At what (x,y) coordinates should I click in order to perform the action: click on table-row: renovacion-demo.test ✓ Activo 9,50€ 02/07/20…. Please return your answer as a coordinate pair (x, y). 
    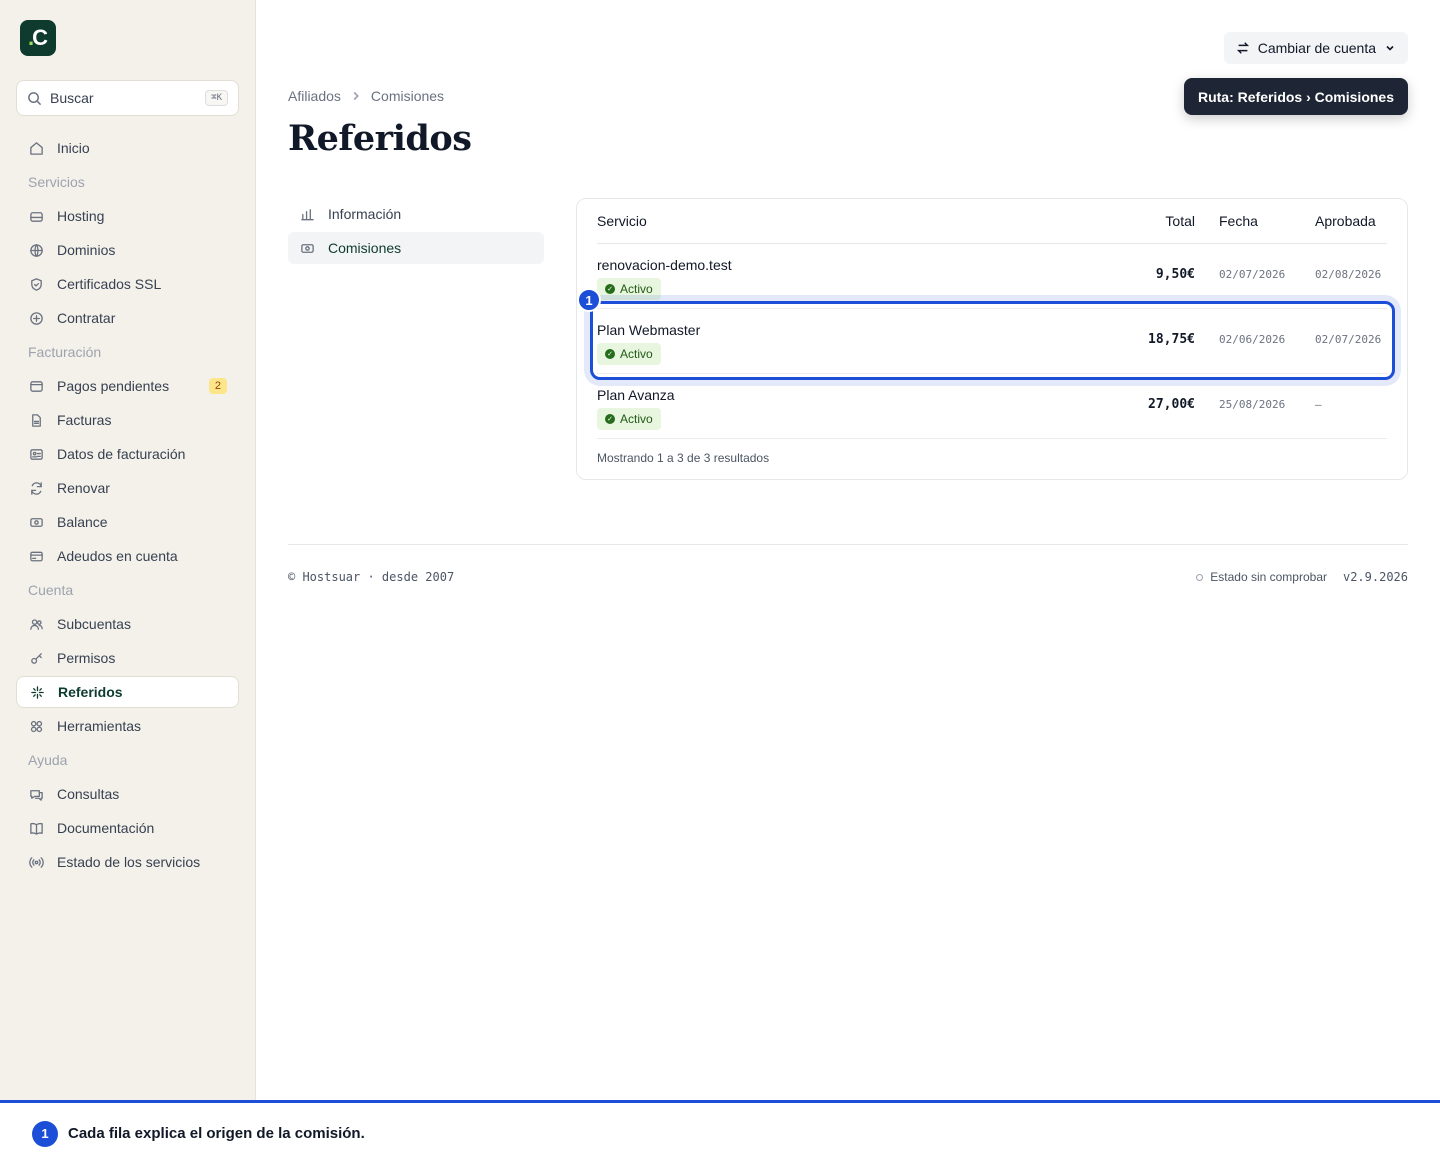
    Looking at the image, I should click on (992, 276).